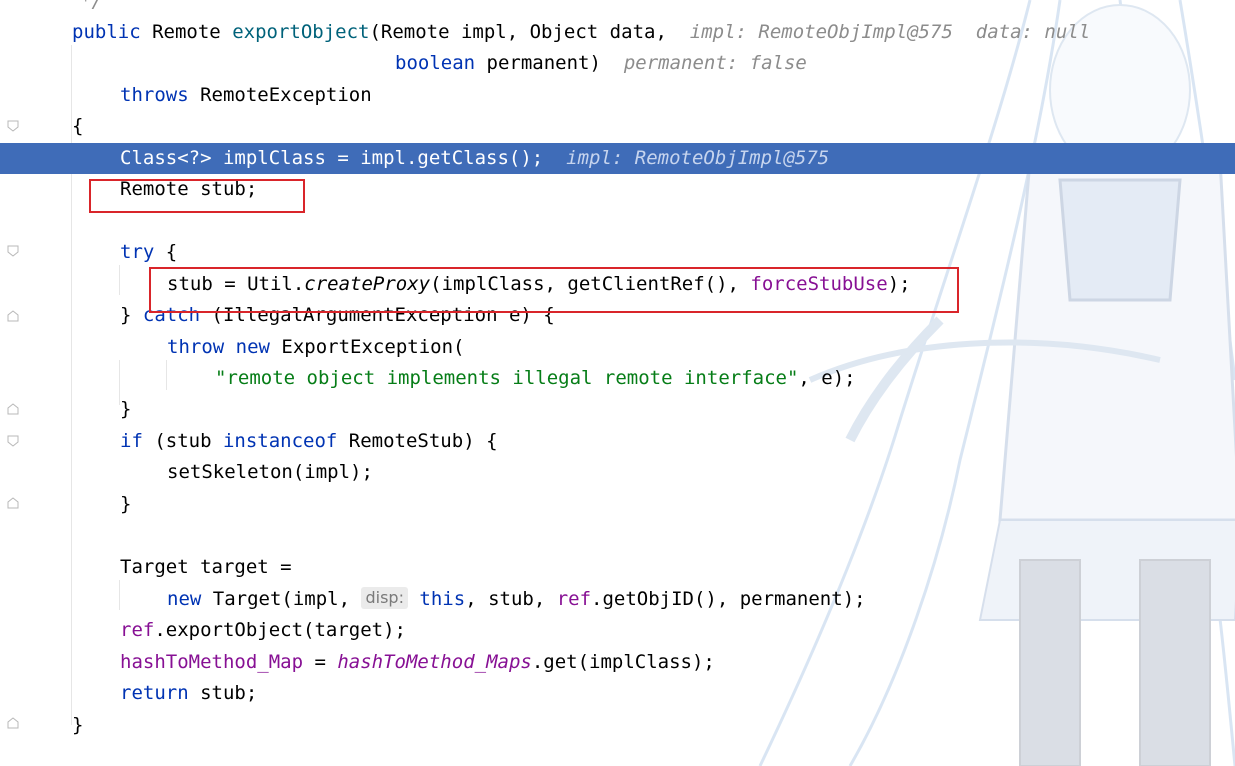 The image size is (1235, 766). What do you see at coordinates (617, 126) in the screenshot?
I see `code-line: {` at bounding box center [617, 126].